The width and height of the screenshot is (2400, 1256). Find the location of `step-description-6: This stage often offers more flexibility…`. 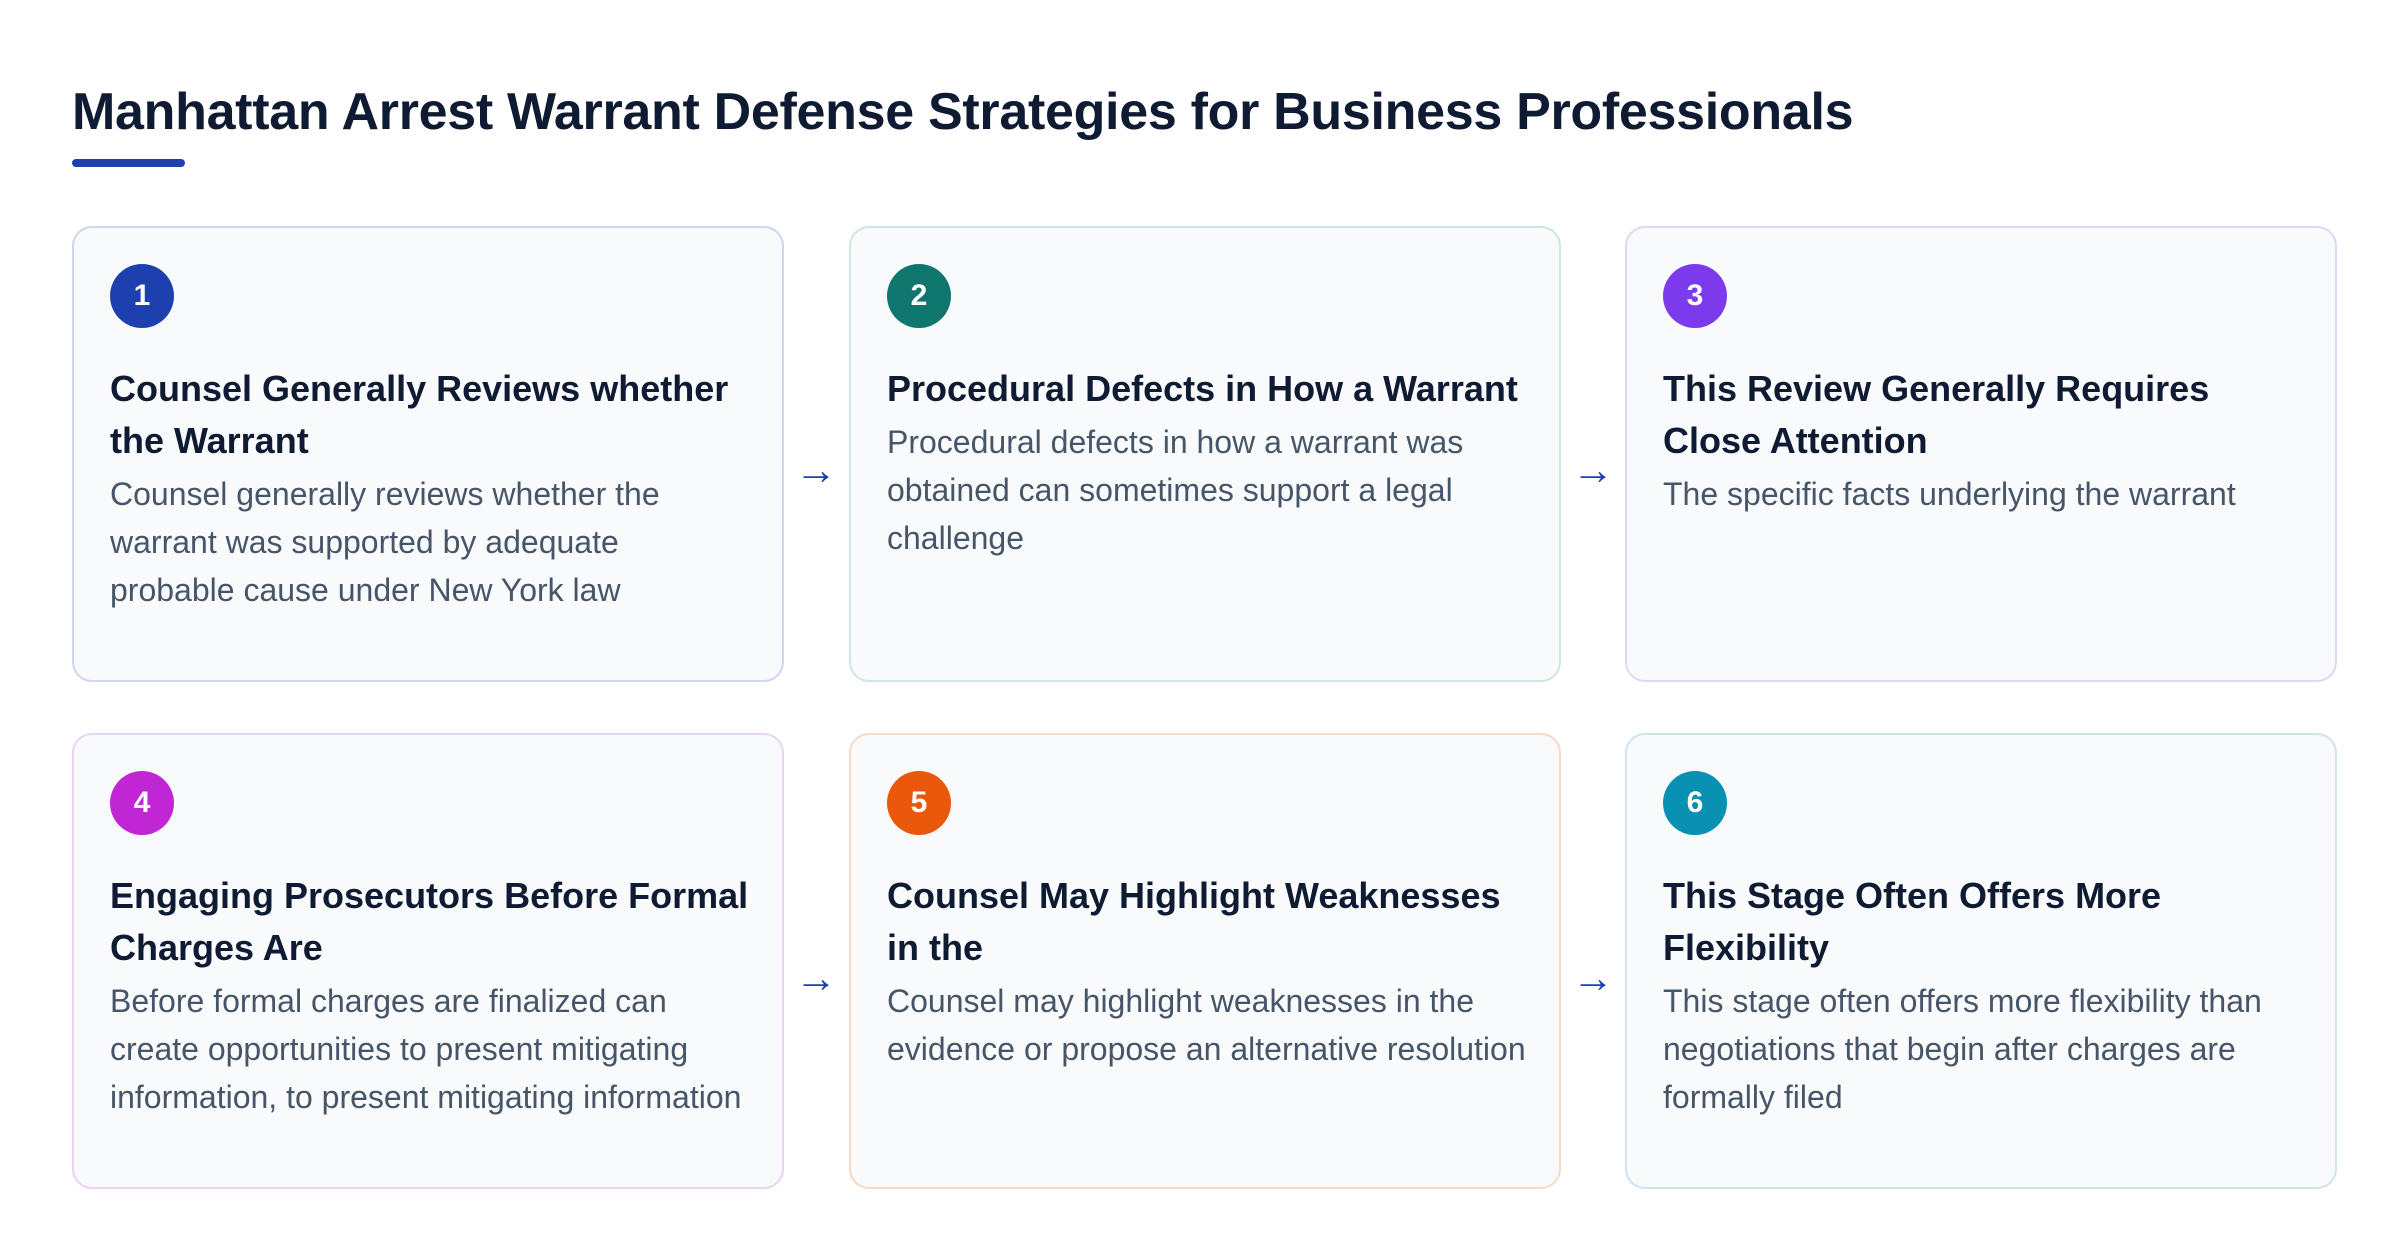

step-description-6: This stage often offers more flexibility… is located at coordinates (1962, 1049).